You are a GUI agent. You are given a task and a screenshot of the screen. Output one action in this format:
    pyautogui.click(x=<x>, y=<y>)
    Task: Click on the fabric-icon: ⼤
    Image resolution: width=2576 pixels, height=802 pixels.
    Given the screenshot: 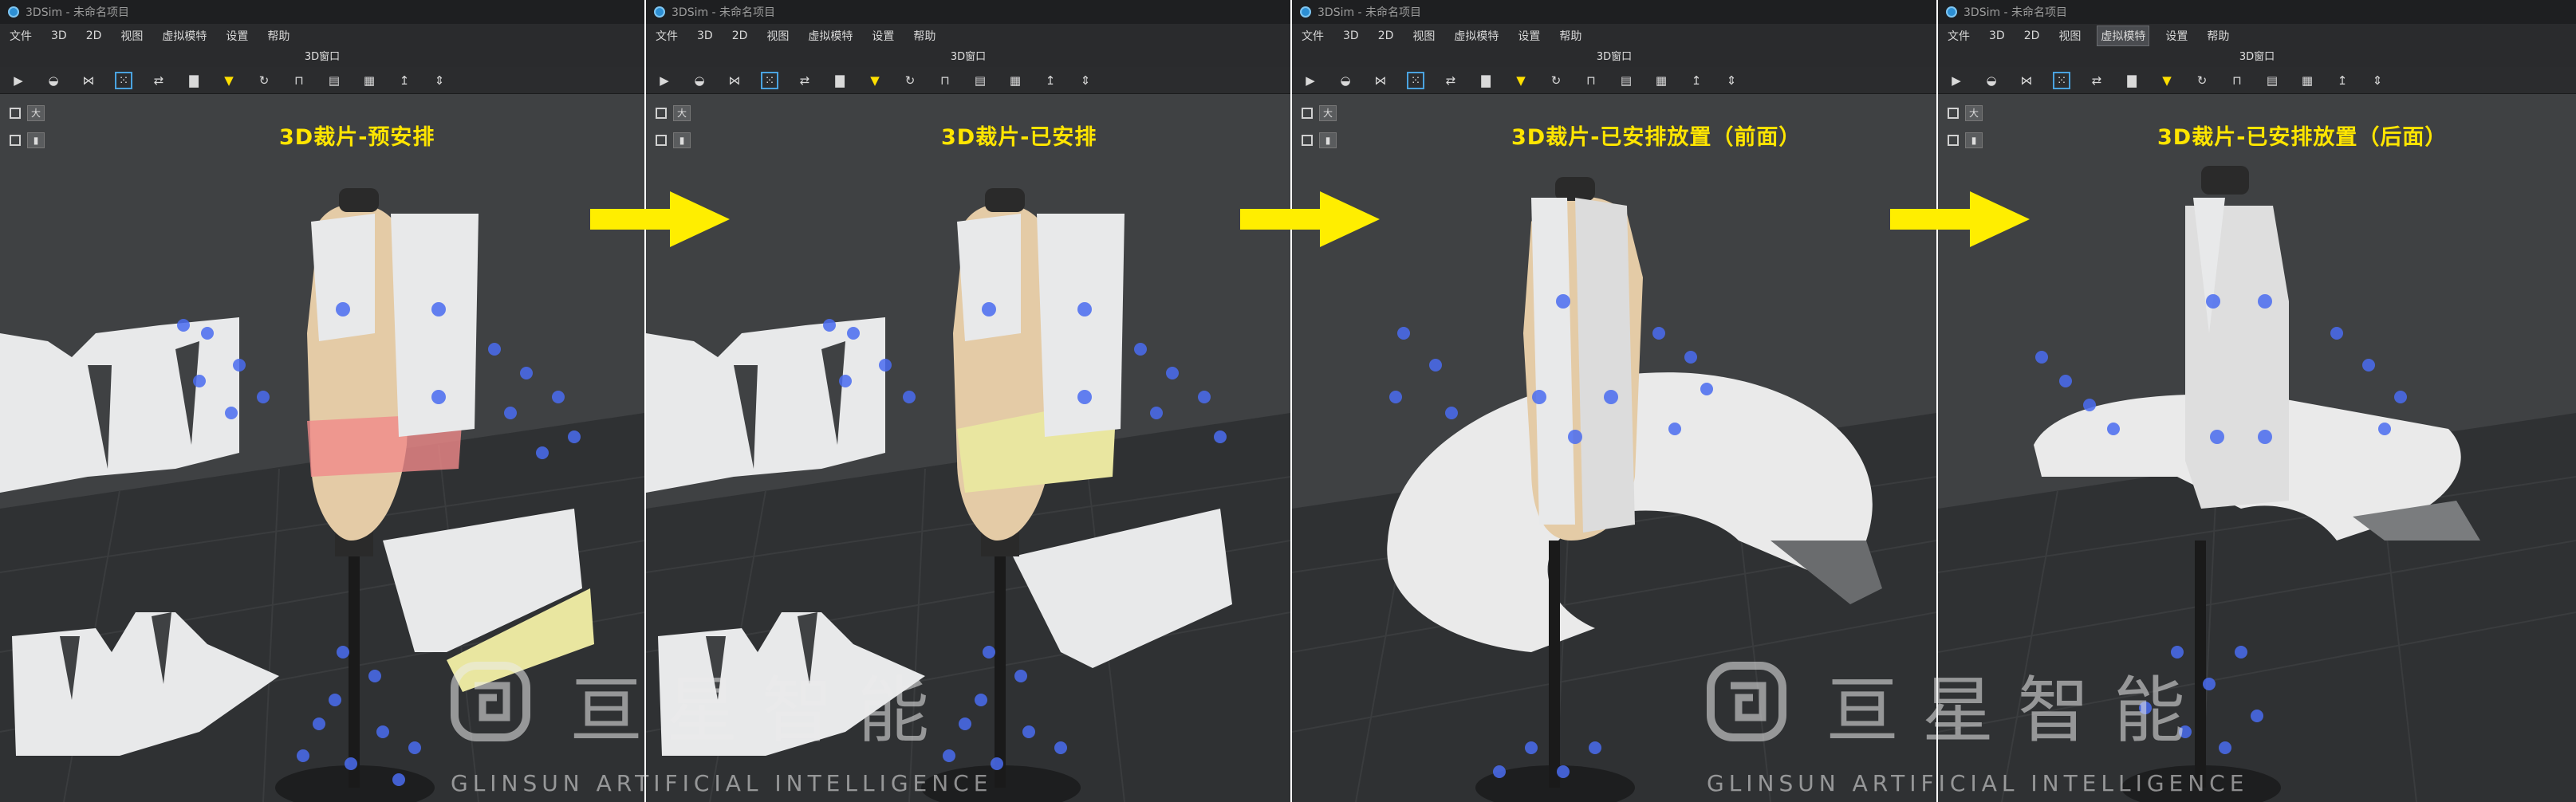 What is the action you would take?
    pyautogui.click(x=36, y=113)
    